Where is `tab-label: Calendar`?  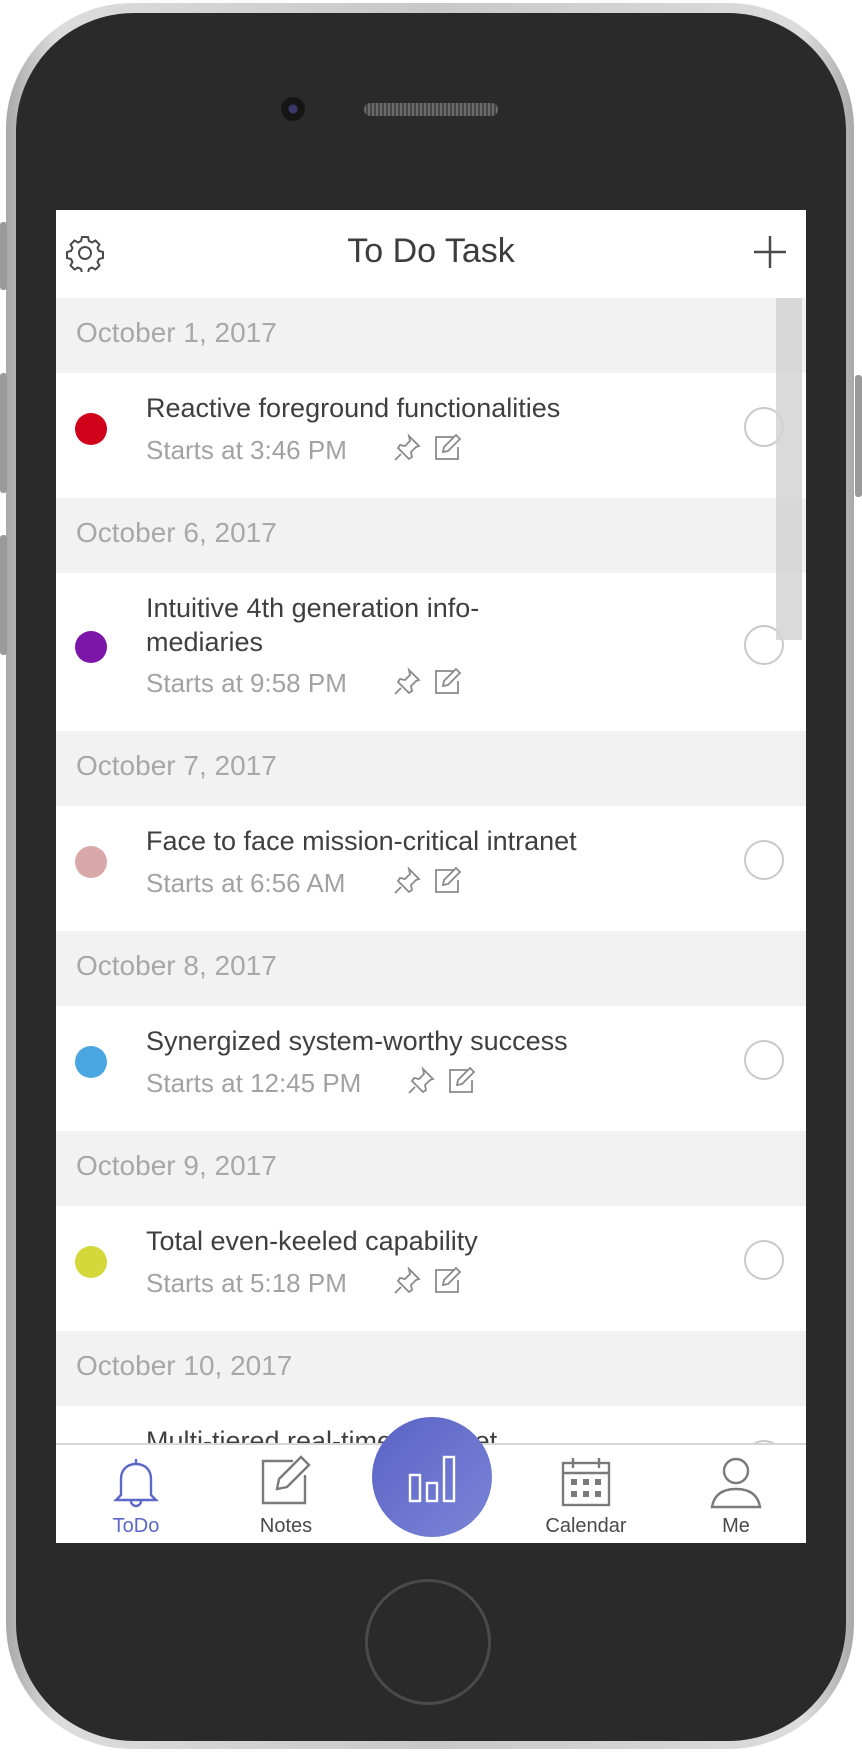 tab-label: Calendar is located at coordinates (586, 1526).